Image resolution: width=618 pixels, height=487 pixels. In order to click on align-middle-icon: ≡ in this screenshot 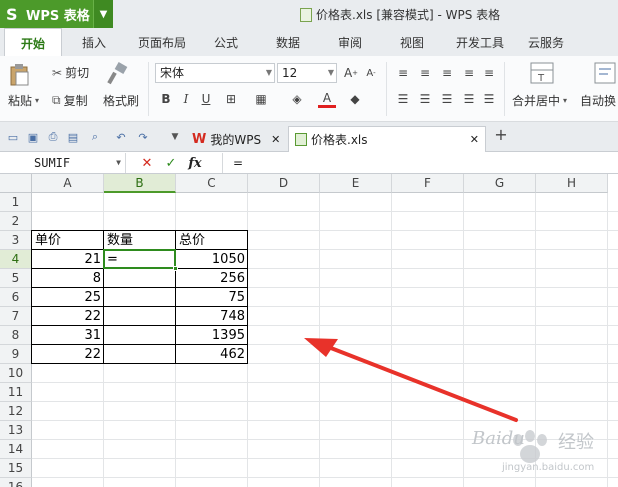, I will do `click(425, 73)`.